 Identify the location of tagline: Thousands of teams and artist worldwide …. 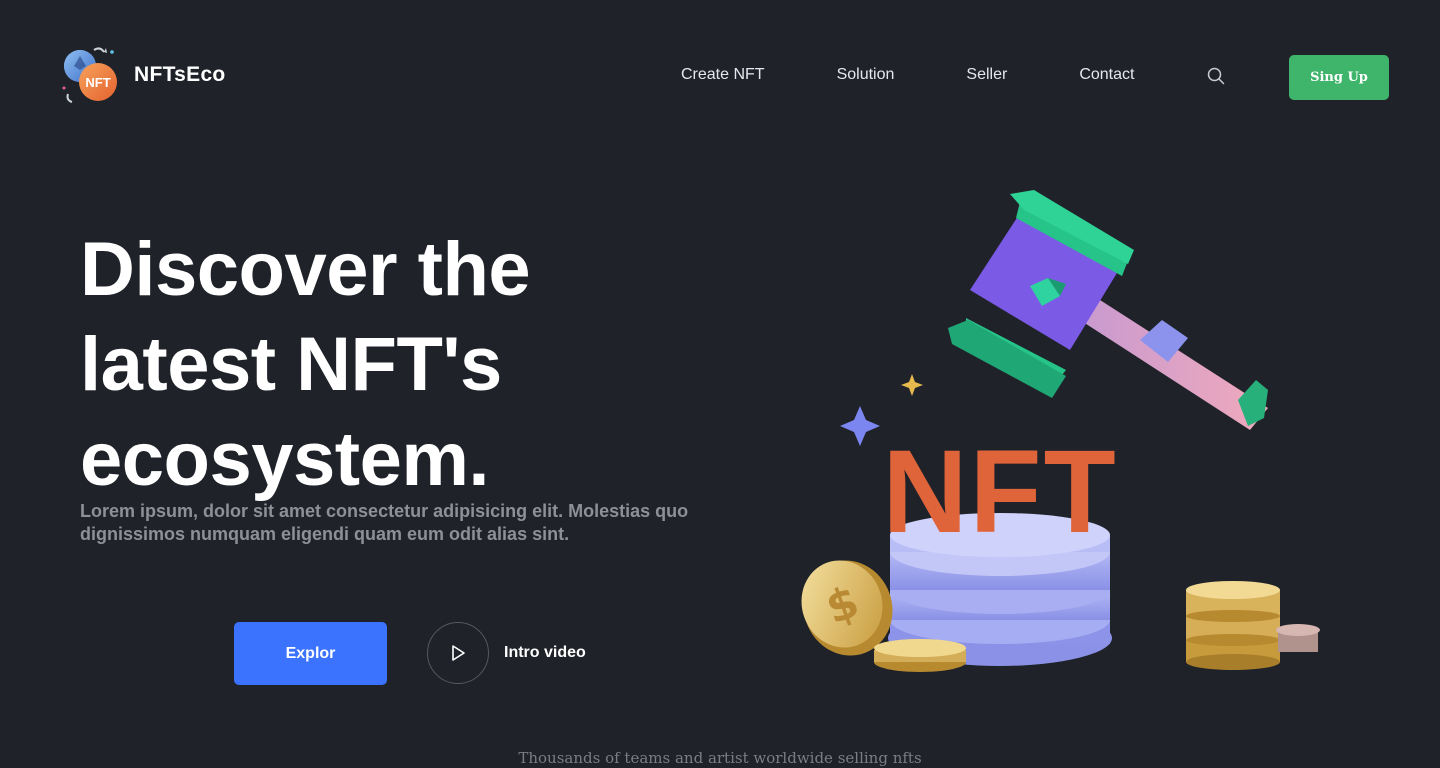
(720, 758).